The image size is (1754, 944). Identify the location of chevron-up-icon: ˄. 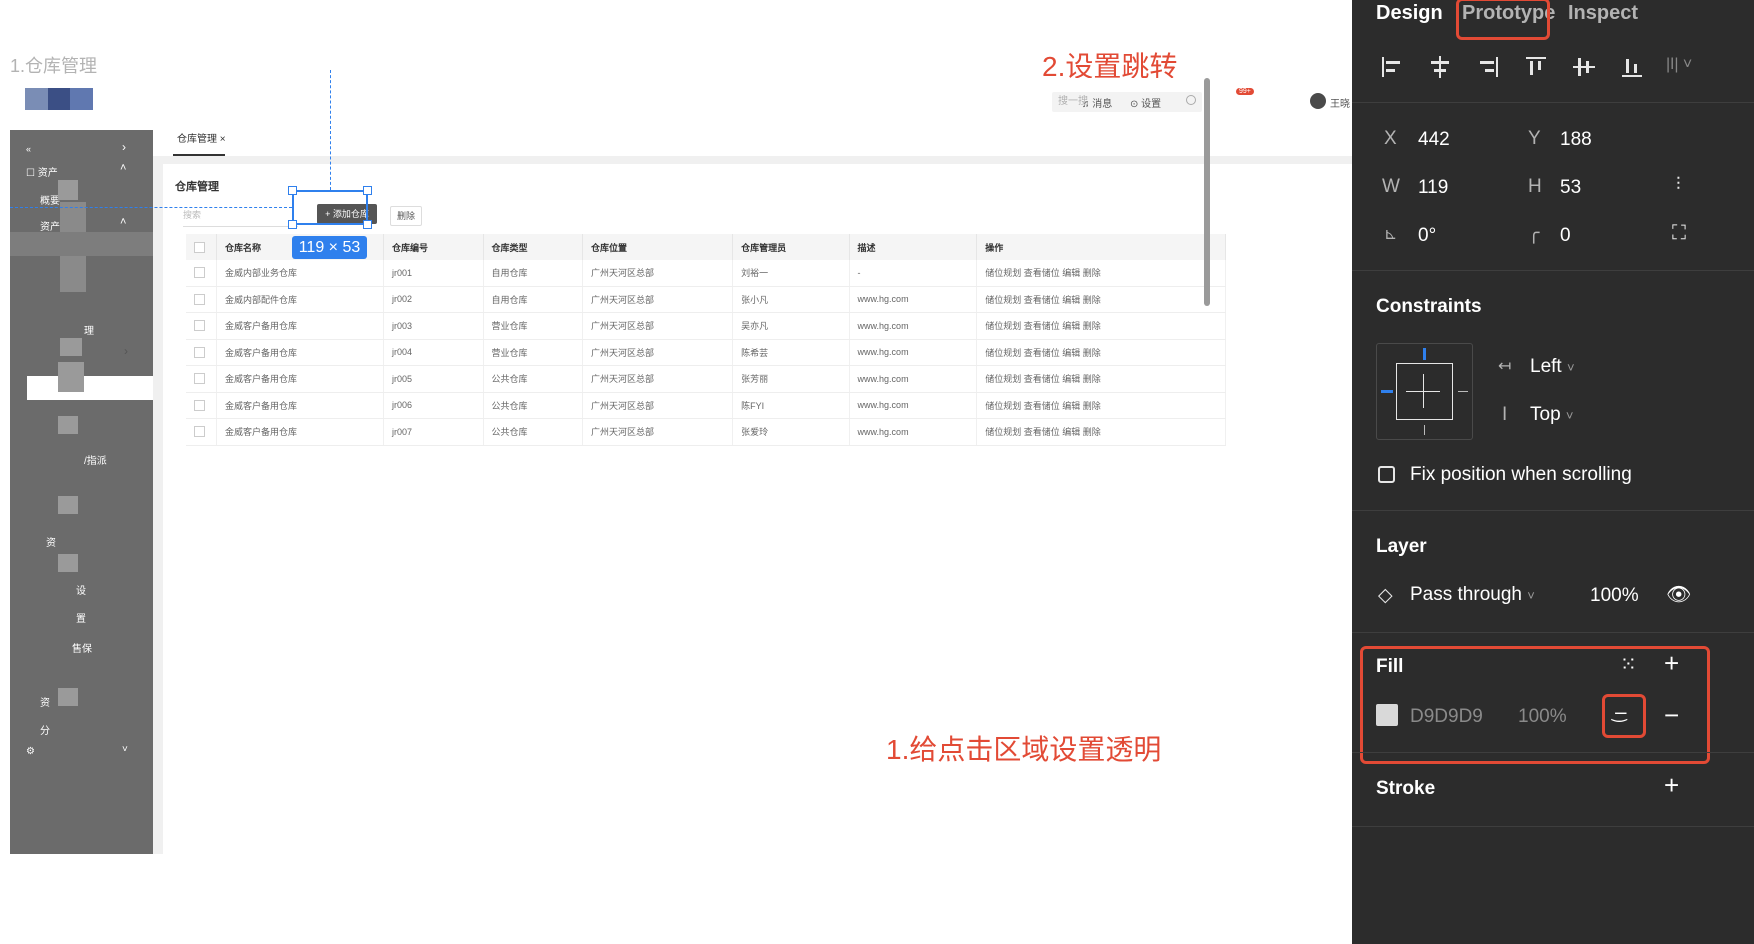
(123, 222).